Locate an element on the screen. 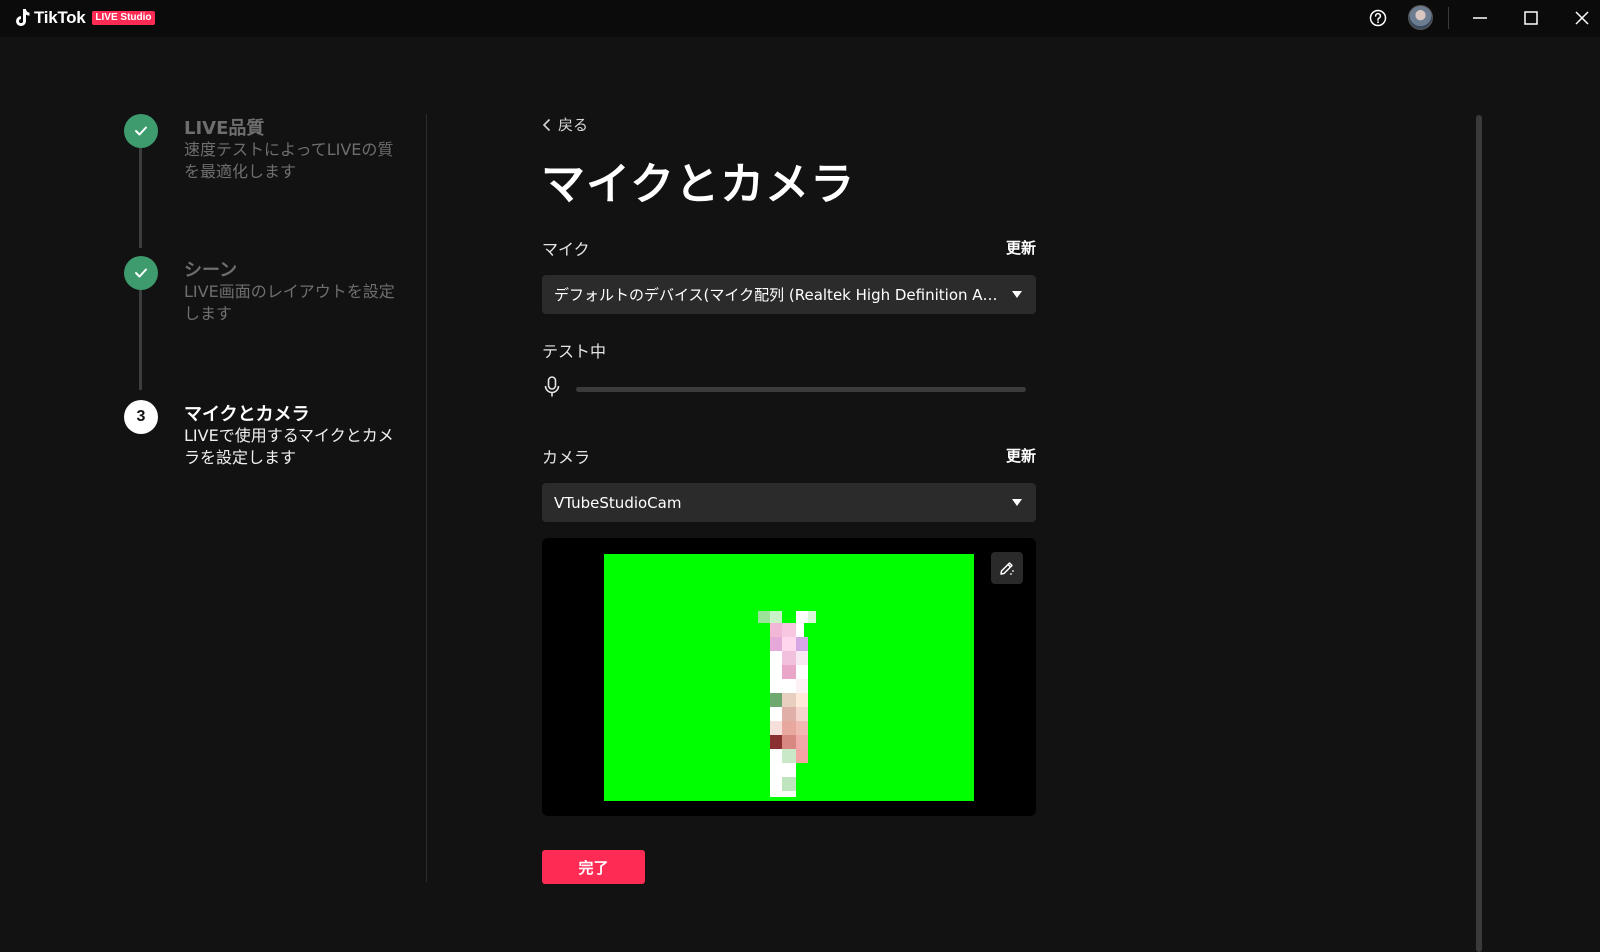 Image resolution: width=1600 pixels, height=952 pixels. step-desc: LIVEで使用するマイクとカメラを設定します is located at coordinates (289, 446).